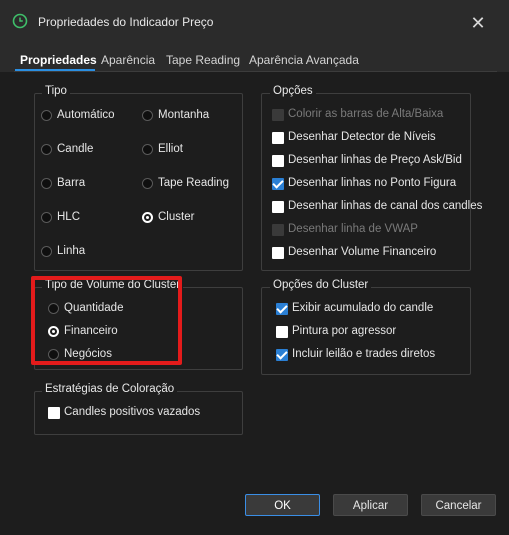 The height and width of the screenshot is (535, 509). Describe the element at coordinates (344, 331) in the screenshot. I see `label-pintura-agressor: Pintura por agressor` at that location.